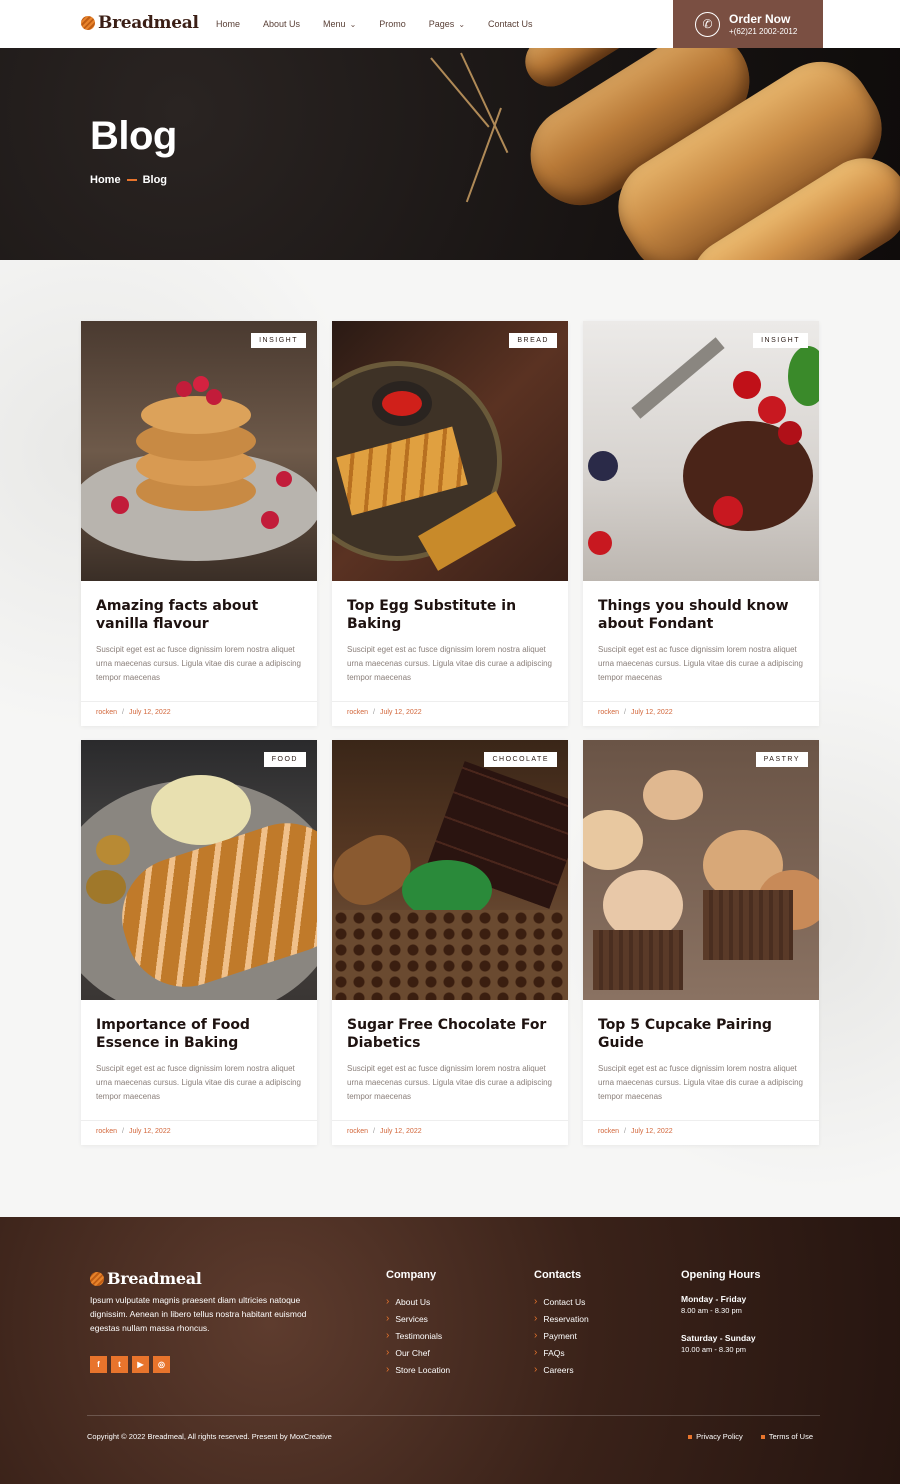 This screenshot has height=1484, width=900. Describe the element at coordinates (760, 18) in the screenshot. I see `order-title: Order Now` at that location.